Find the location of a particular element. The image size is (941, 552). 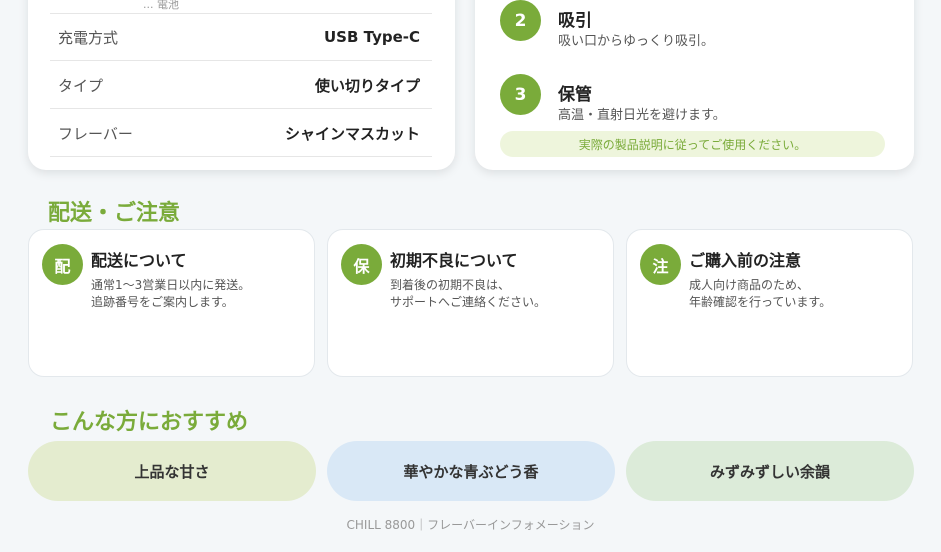

spec-value: シャインマスカット is located at coordinates (352, 133).